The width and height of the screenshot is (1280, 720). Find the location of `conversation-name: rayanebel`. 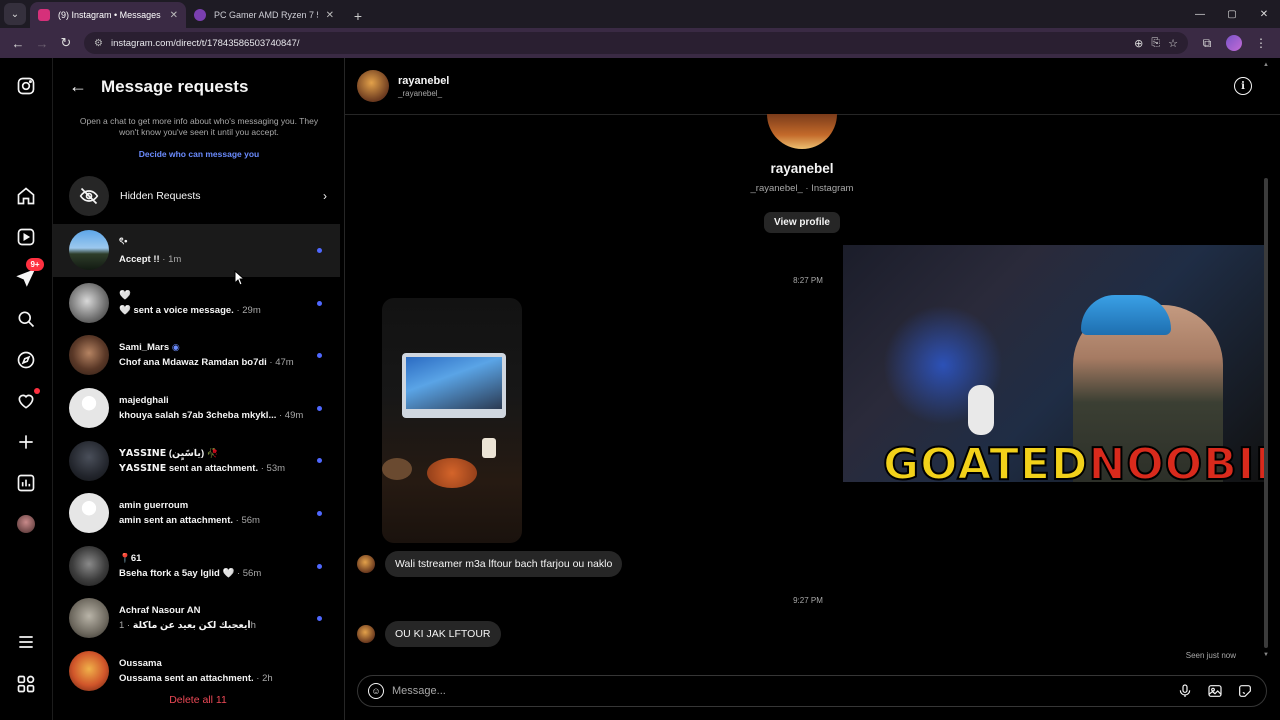

conversation-name: rayanebel is located at coordinates (423, 81).